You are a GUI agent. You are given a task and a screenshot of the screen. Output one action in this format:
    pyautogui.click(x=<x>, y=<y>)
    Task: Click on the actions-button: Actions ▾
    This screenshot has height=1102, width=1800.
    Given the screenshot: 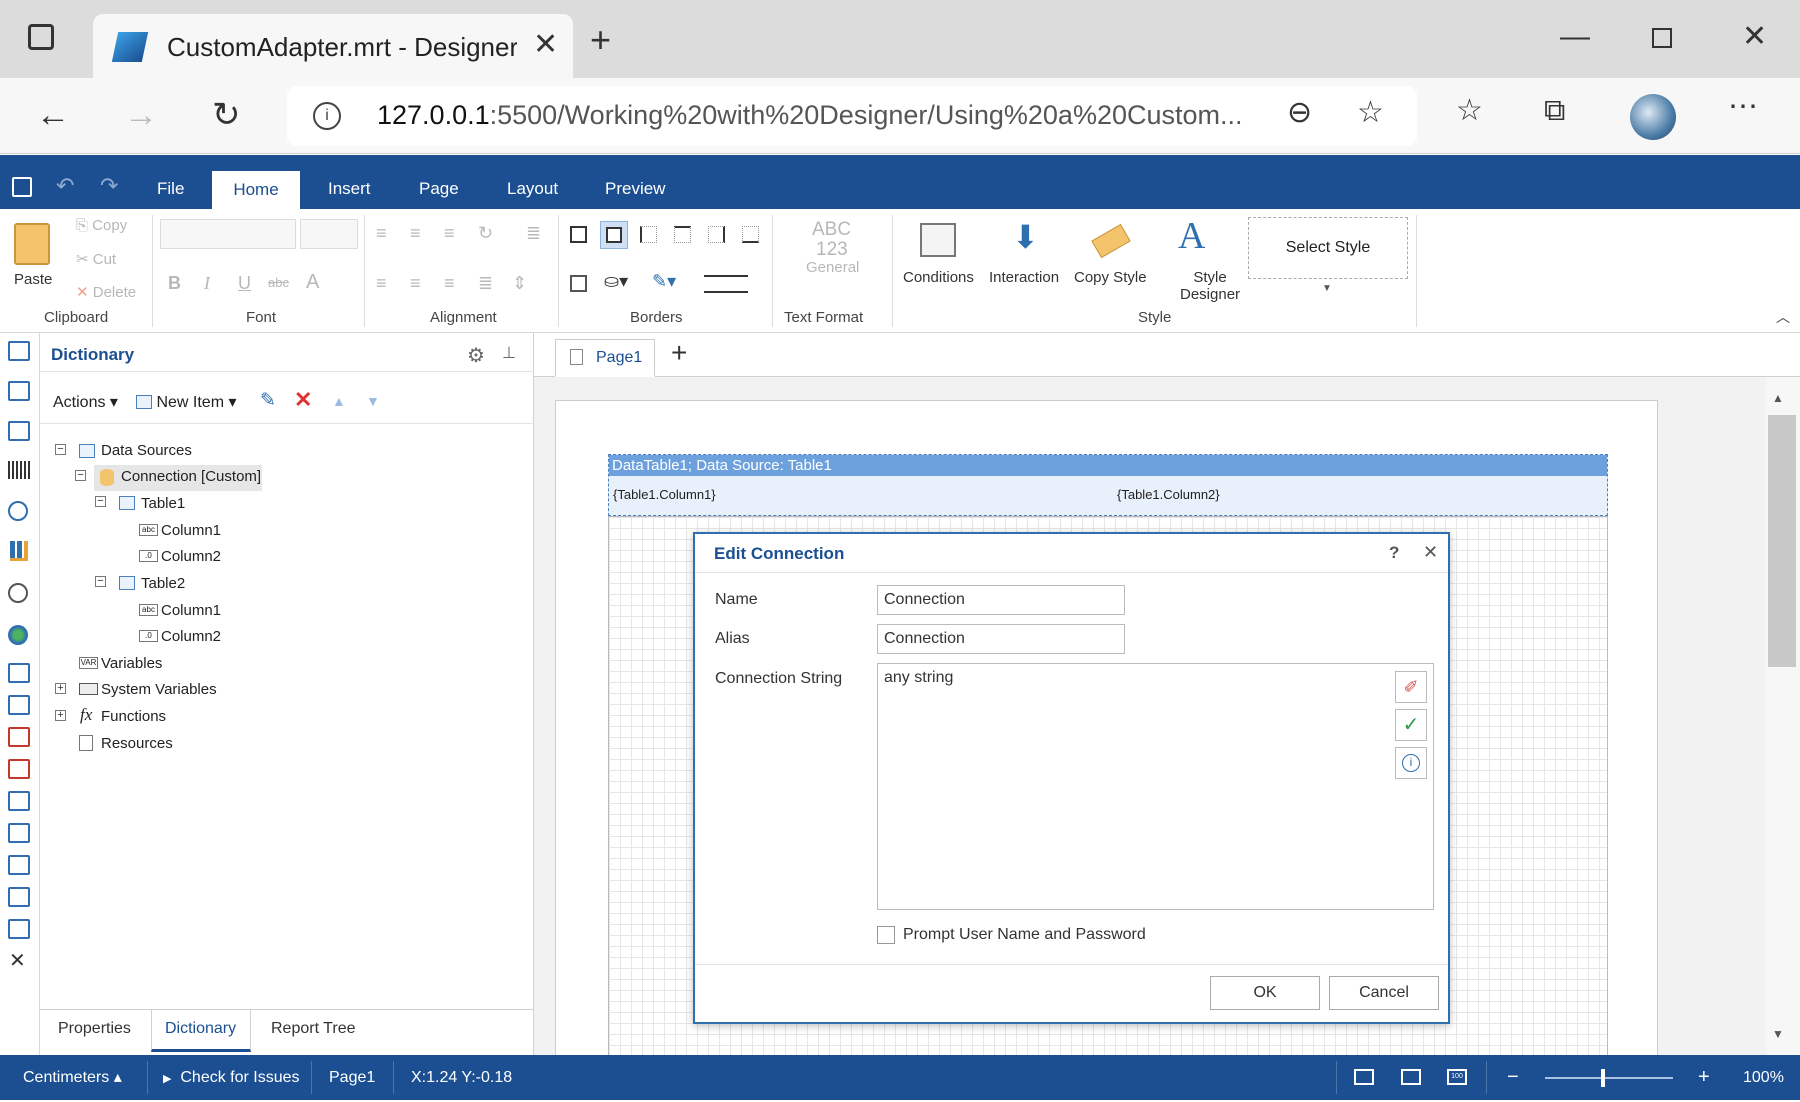 What is the action you would take?
    pyautogui.click(x=85, y=402)
    